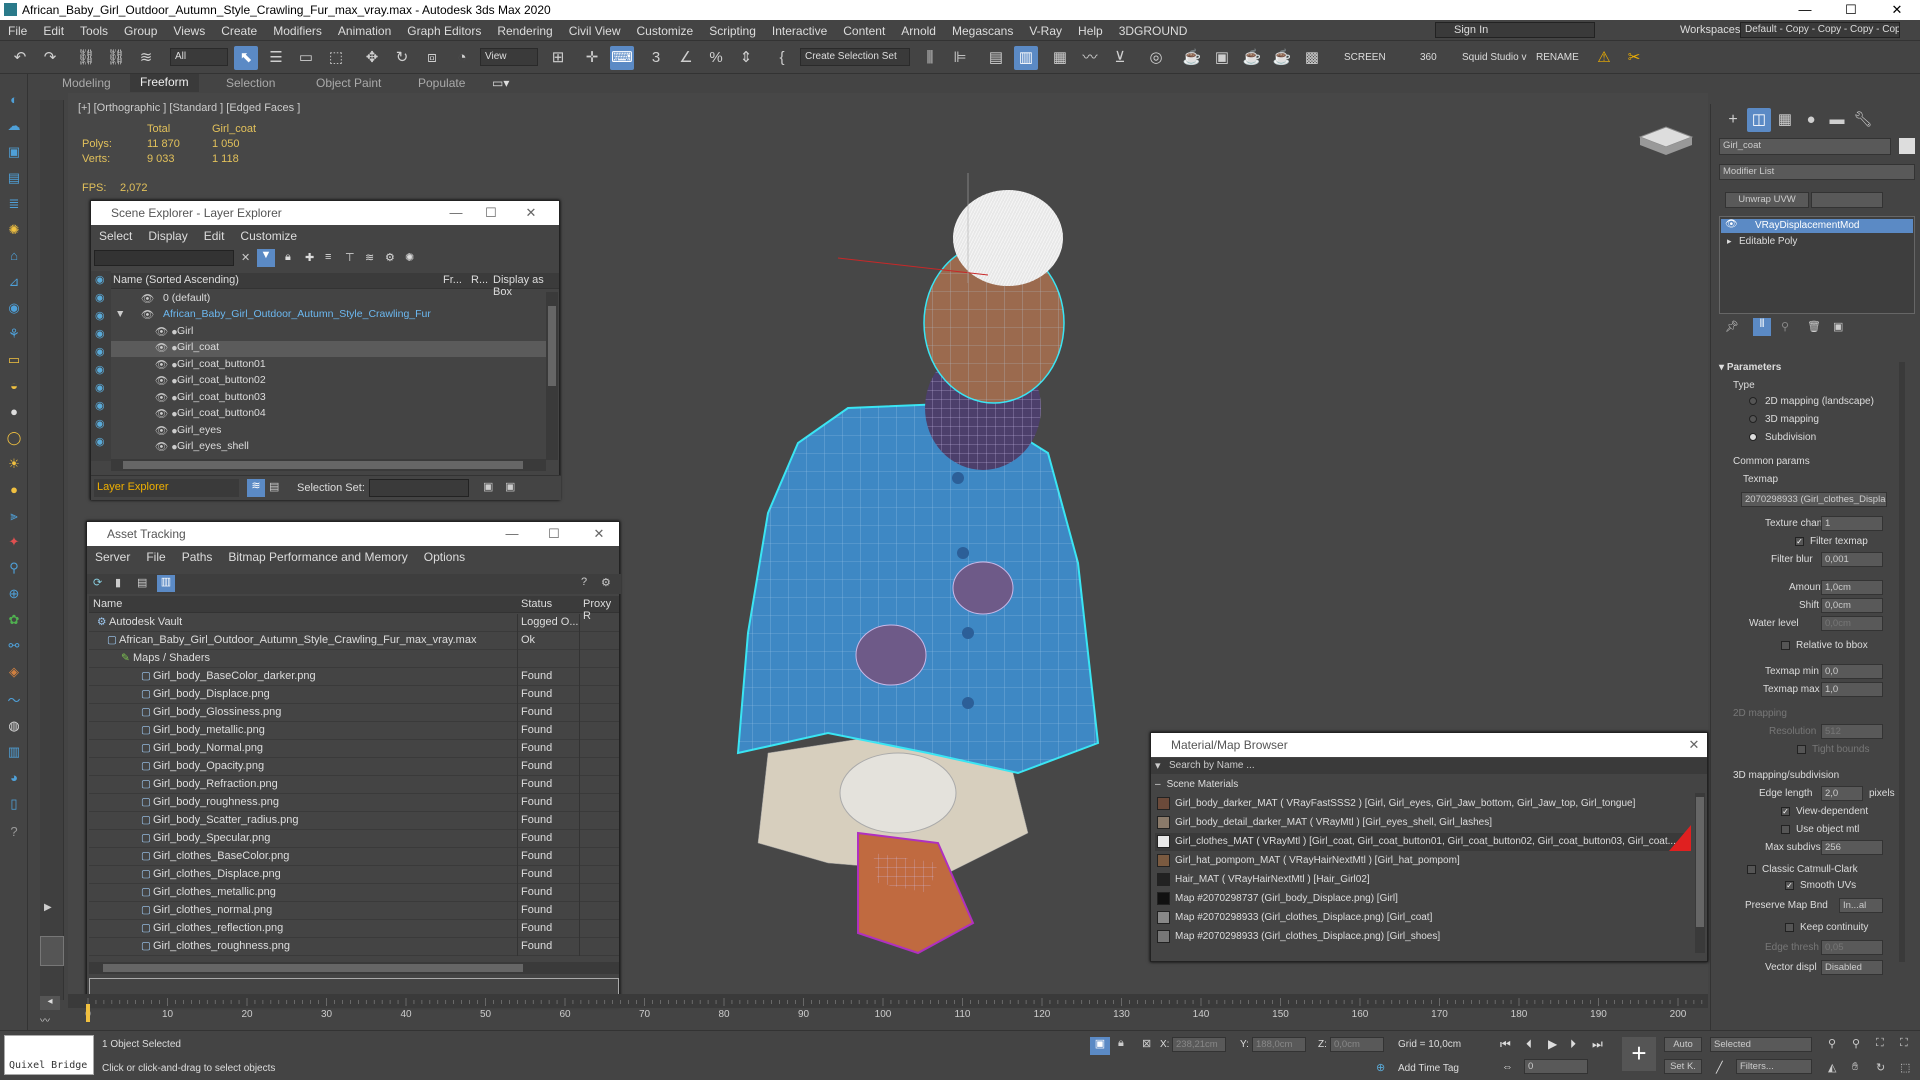  I want to click on pan-icon: ✋︎, so click(1855, 1067).